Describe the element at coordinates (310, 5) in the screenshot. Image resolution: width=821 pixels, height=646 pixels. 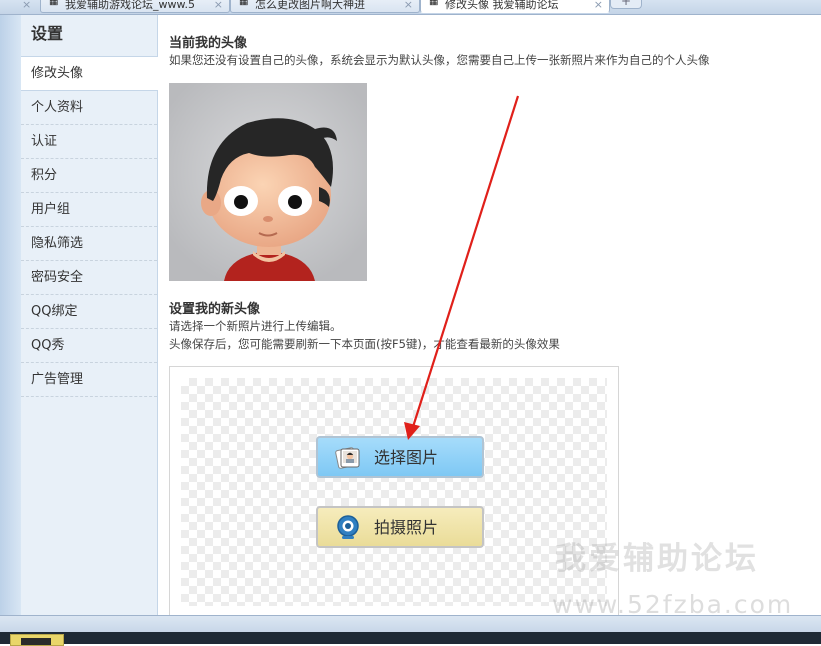
I see `tab-label: 怎么更改图片啊大神进` at that location.